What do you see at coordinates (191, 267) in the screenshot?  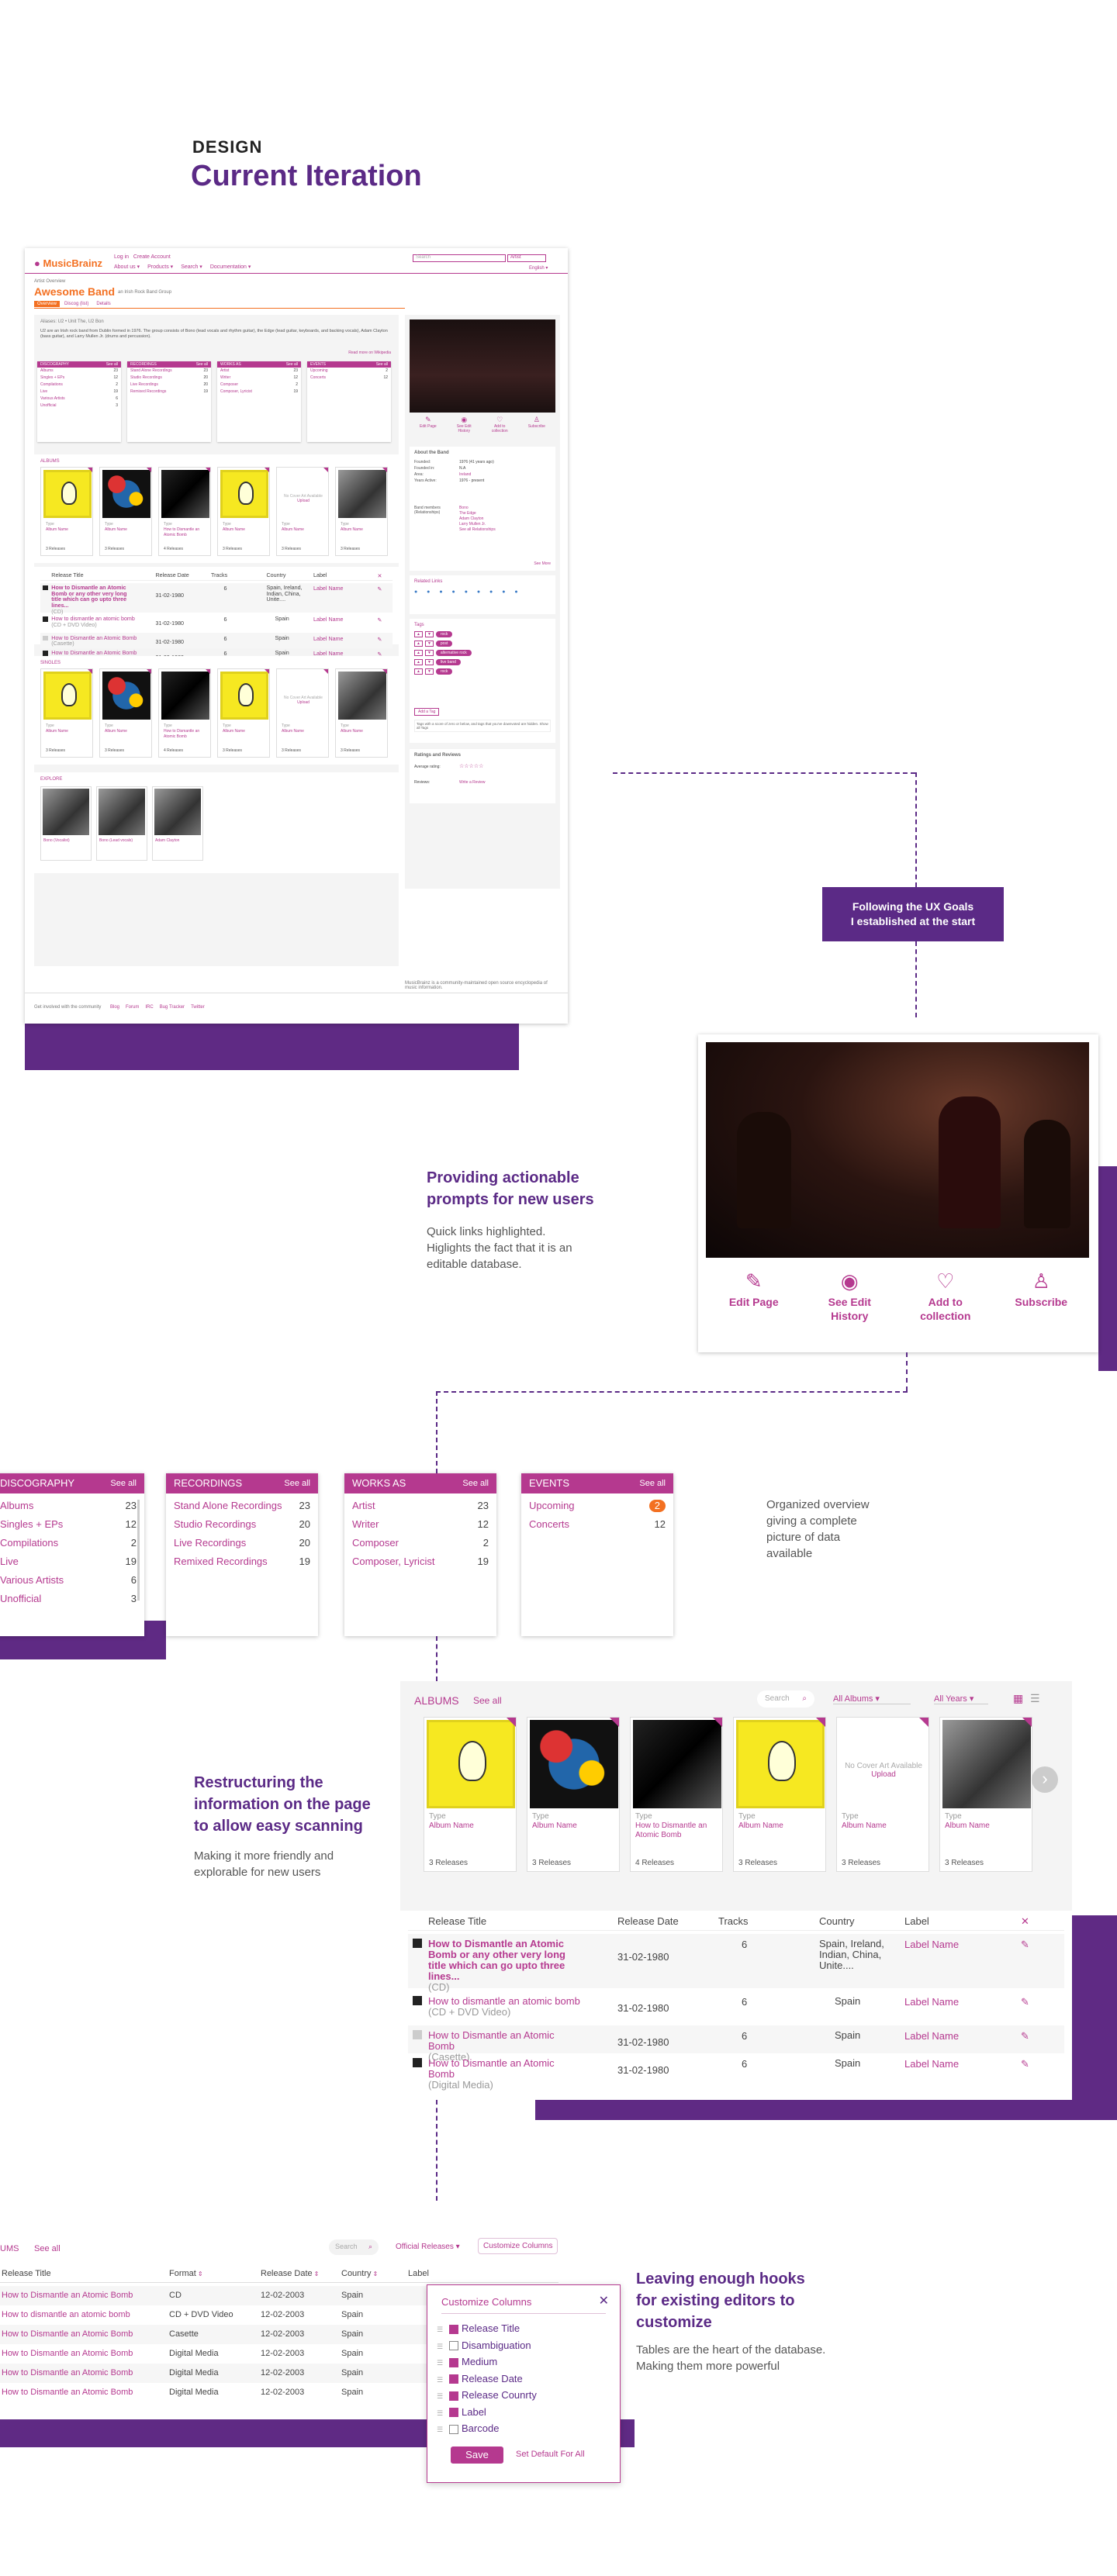 I see `nav-search: Search ▾` at bounding box center [191, 267].